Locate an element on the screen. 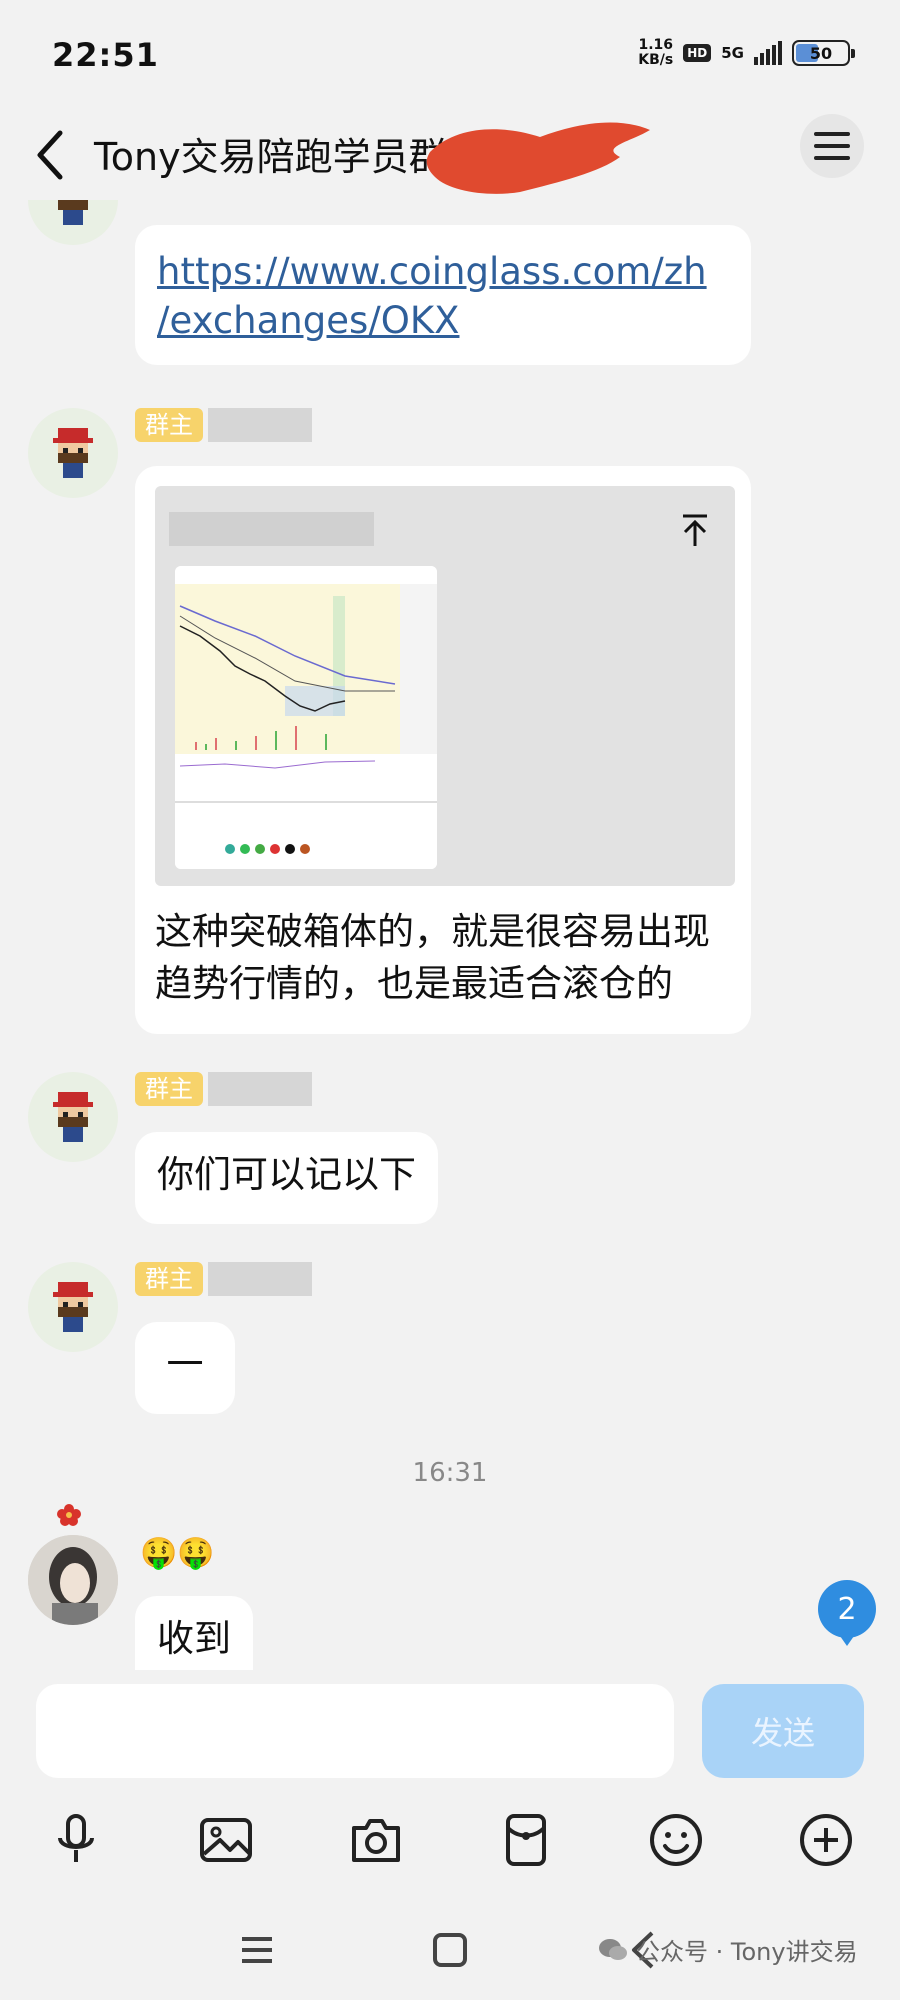  message-timestamp: 16:31 is located at coordinates (450, 1473).